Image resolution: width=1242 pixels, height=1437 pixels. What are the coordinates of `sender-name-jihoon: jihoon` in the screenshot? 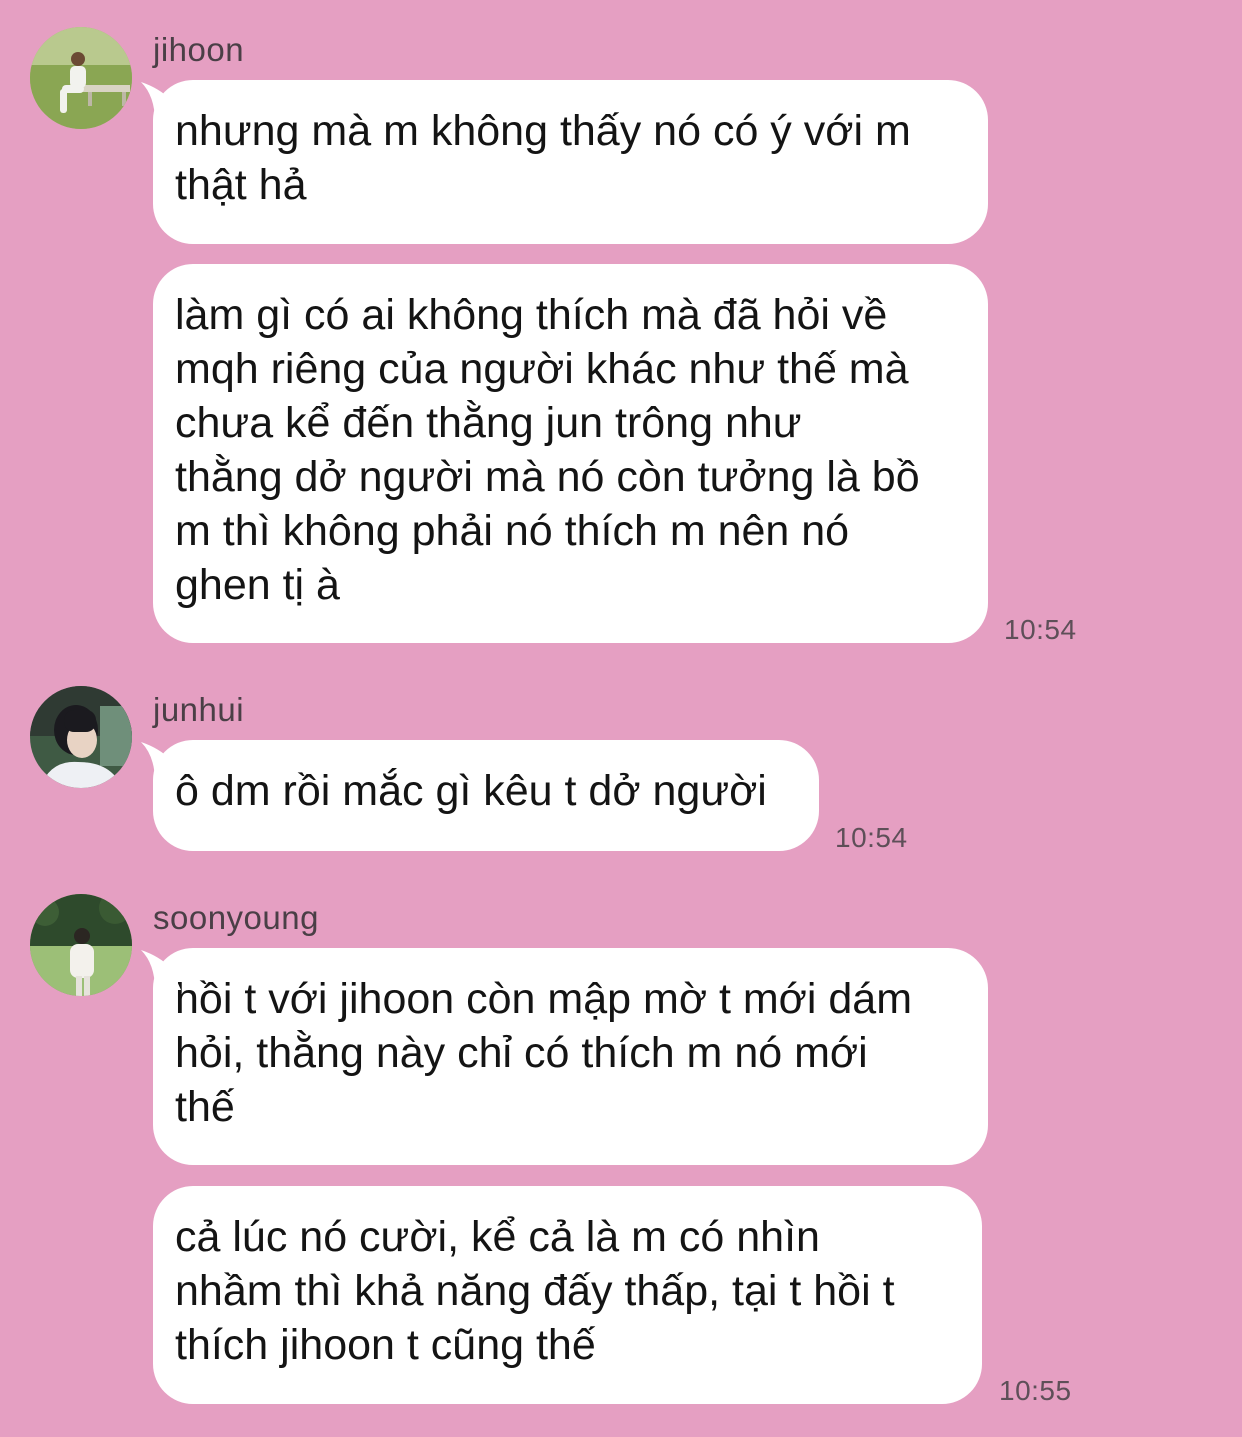 It's located at (199, 49).